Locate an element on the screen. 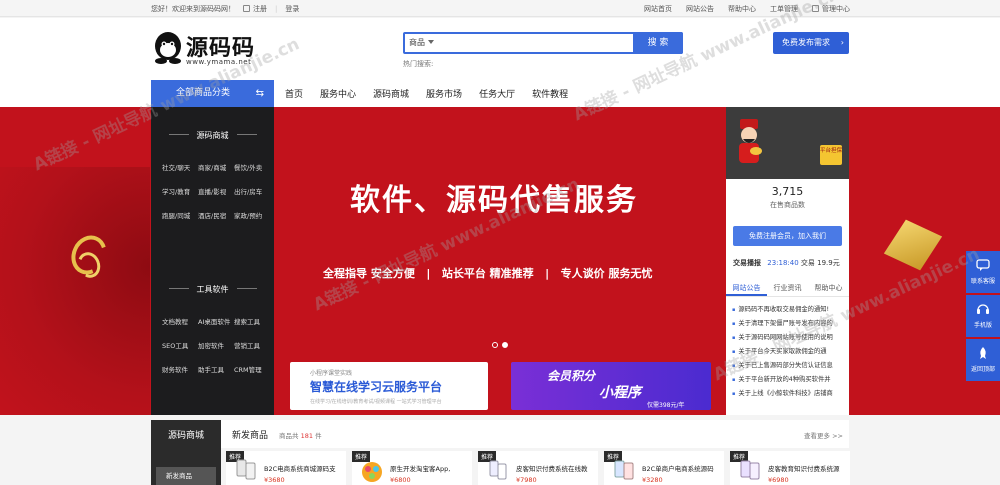 Image resolution: width=1000 pixels, height=485 pixels. info-tabs: 网站公告 行业资讯 帮助中心 is located at coordinates (787, 288).